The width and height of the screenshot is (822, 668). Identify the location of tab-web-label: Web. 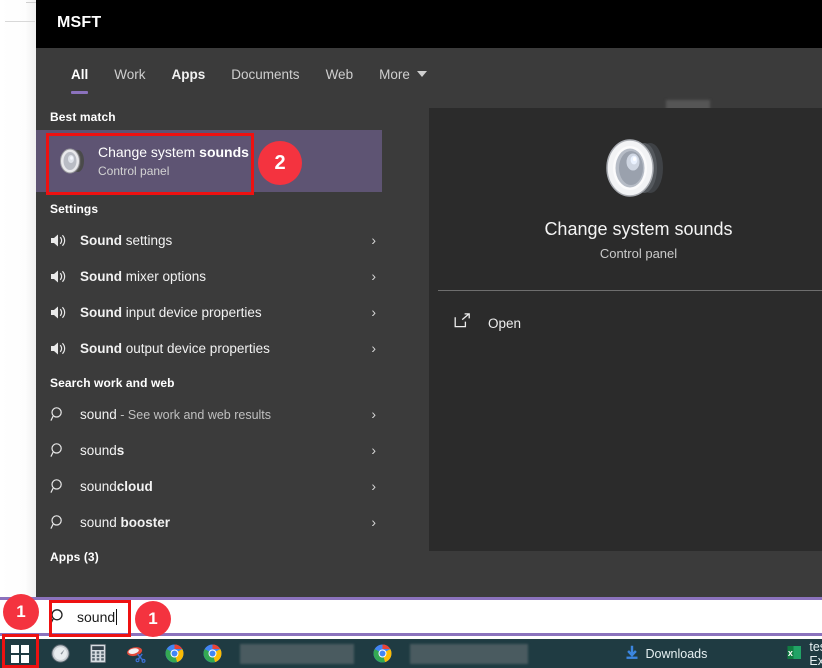
(339, 74).